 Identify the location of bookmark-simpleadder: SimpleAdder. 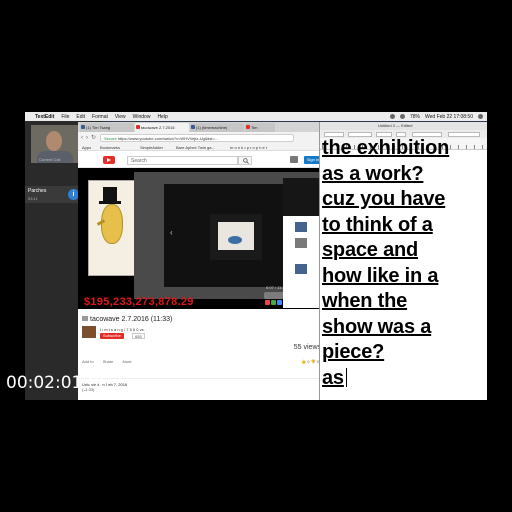
(151, 147).